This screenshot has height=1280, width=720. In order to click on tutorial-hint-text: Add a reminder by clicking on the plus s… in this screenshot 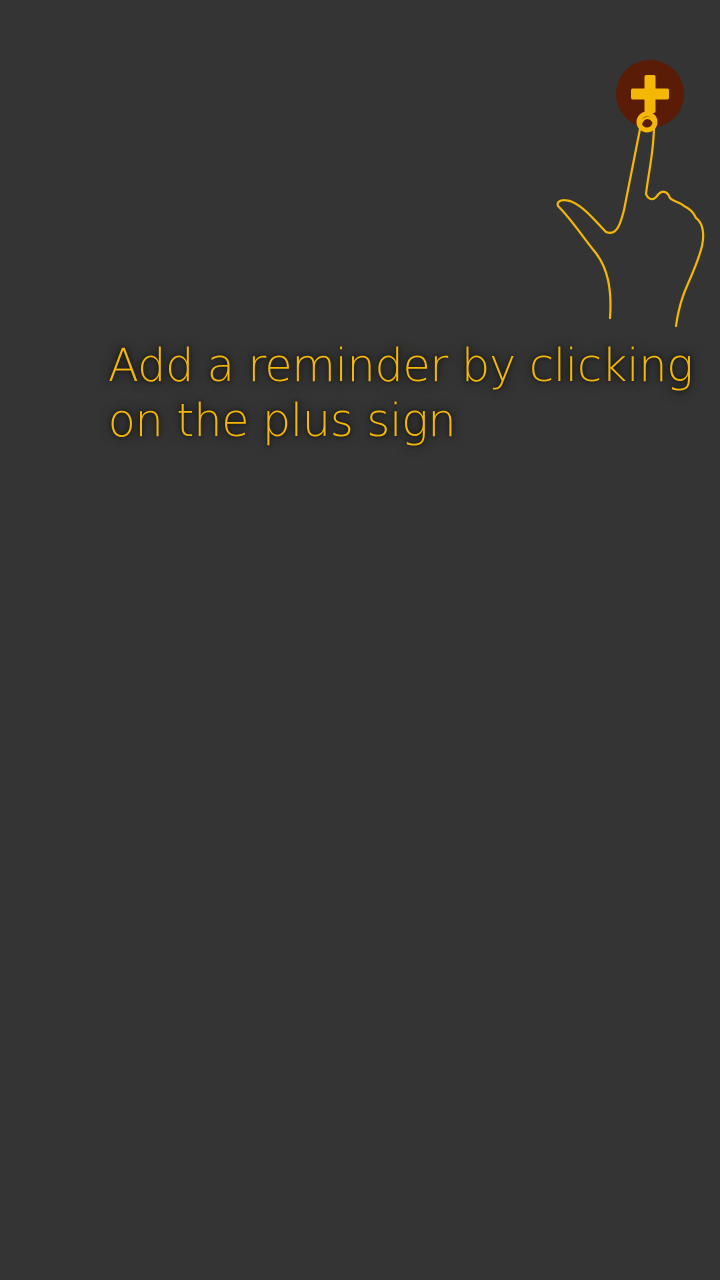, I will do `click(408, 393)`.